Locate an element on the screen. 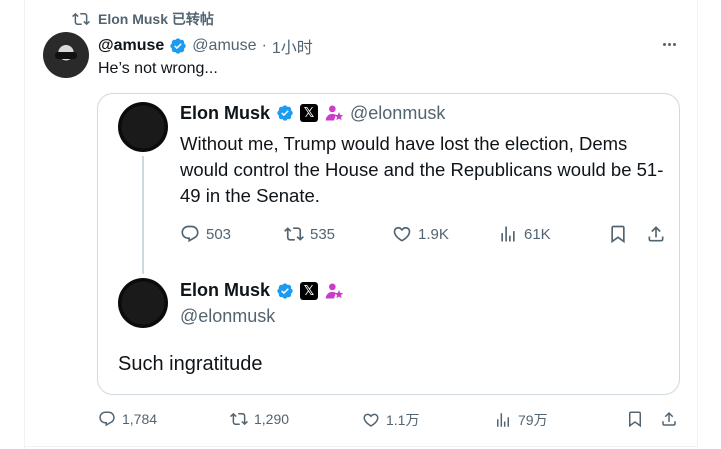 This screenshot has height=449, width=721. reply-button: 503 is located at coordinates (205, 234).